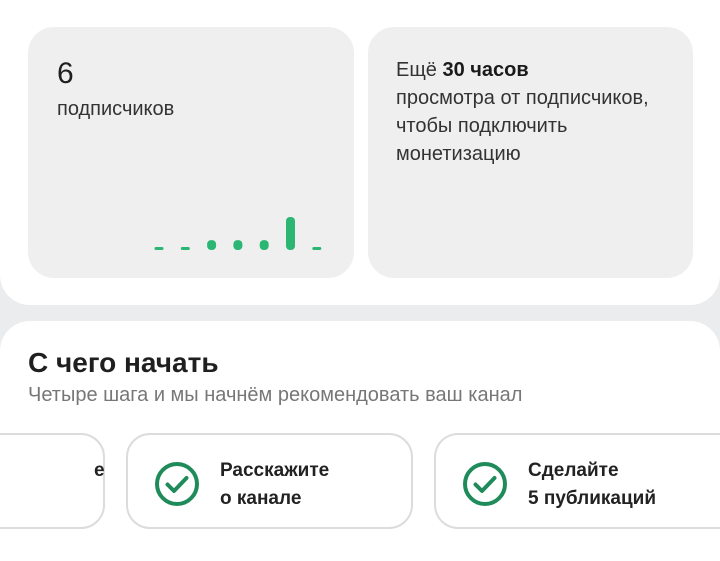  Describe the element at coordinates (52, 471) in the screenshot. I see `step-label: е` at that location.